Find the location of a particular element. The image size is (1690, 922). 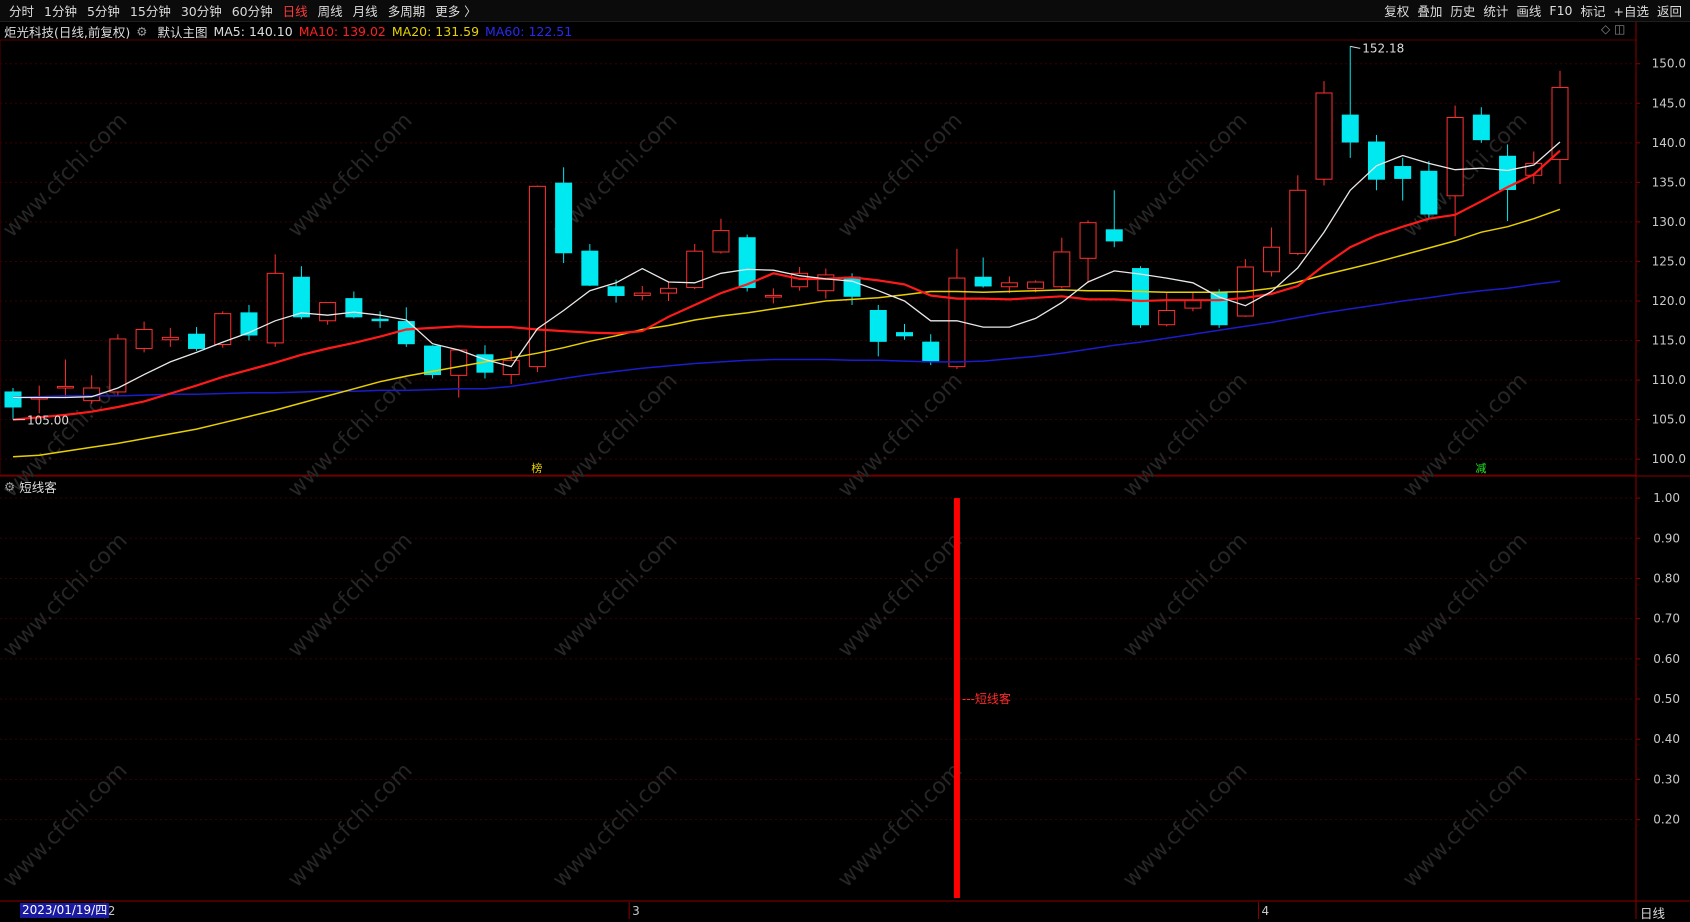

price-tick-label: 125.0 is located at coordinates (1669, 261).